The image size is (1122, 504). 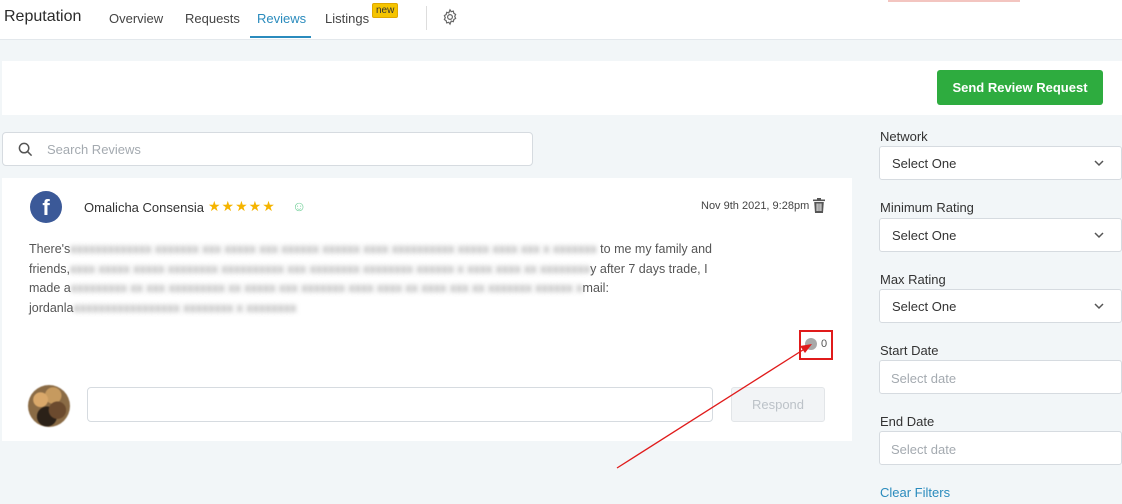 I want to click on trash-icon, so click(x=819, y=205).